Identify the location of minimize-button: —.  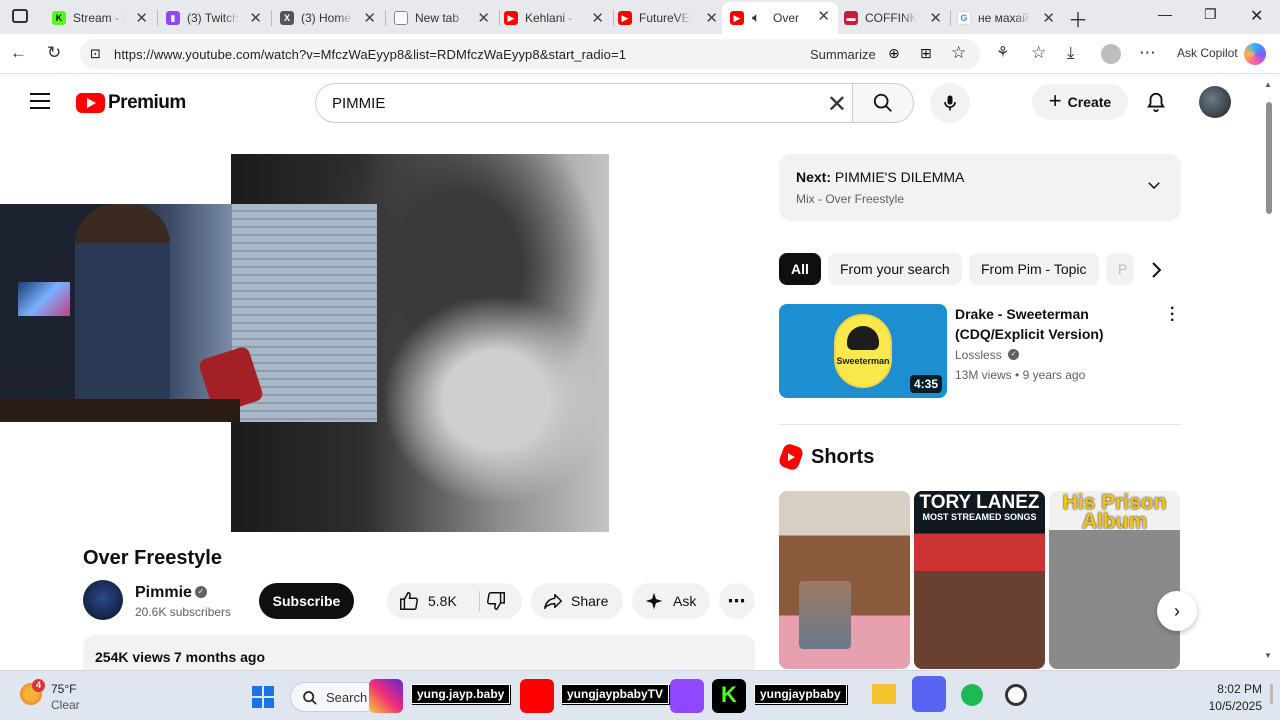
(1165, 14).